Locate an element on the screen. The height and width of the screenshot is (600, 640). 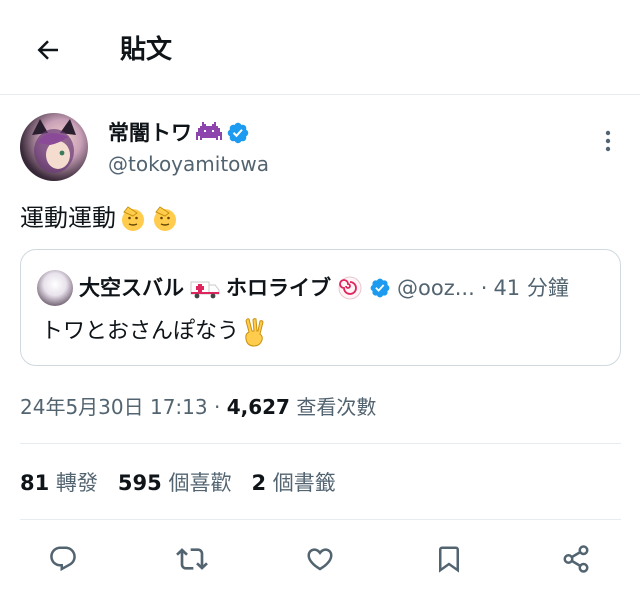
likes-count: 595 is located at coordinates (139, 483).